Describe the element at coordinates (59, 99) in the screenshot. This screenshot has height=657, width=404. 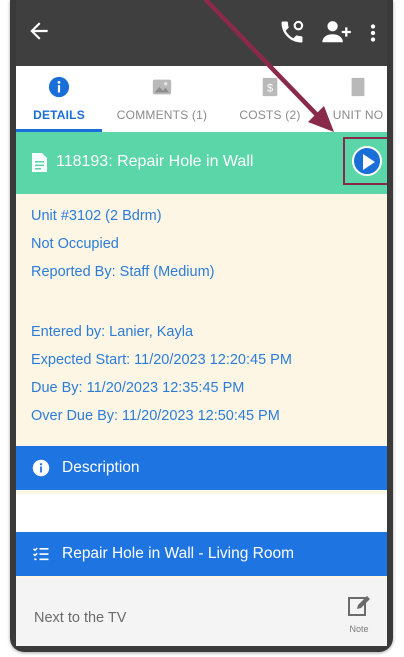
I see `tab-details: DETAILS` at that location.